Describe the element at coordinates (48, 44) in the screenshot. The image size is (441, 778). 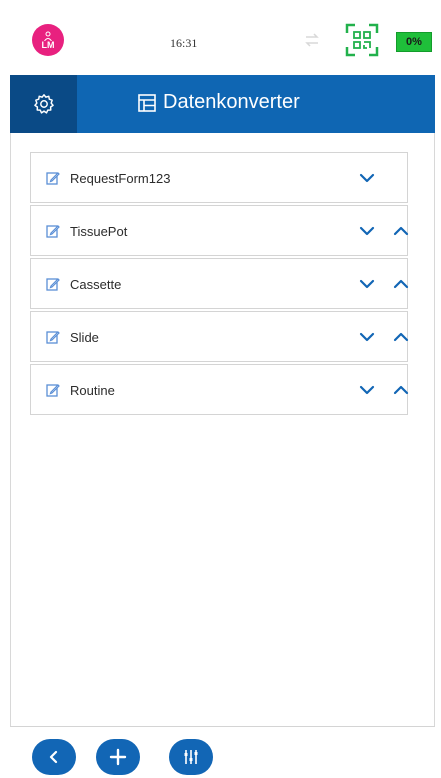
I see `avatar-initials: LM` at that location.